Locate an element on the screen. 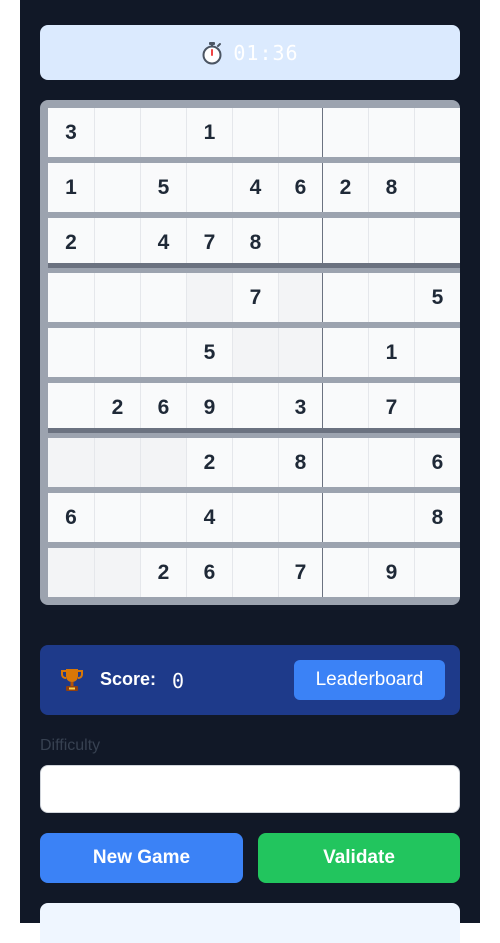 The width and height of the screenshot is (500, 943). validate-button: Validate is located at coordinates (359, 858).